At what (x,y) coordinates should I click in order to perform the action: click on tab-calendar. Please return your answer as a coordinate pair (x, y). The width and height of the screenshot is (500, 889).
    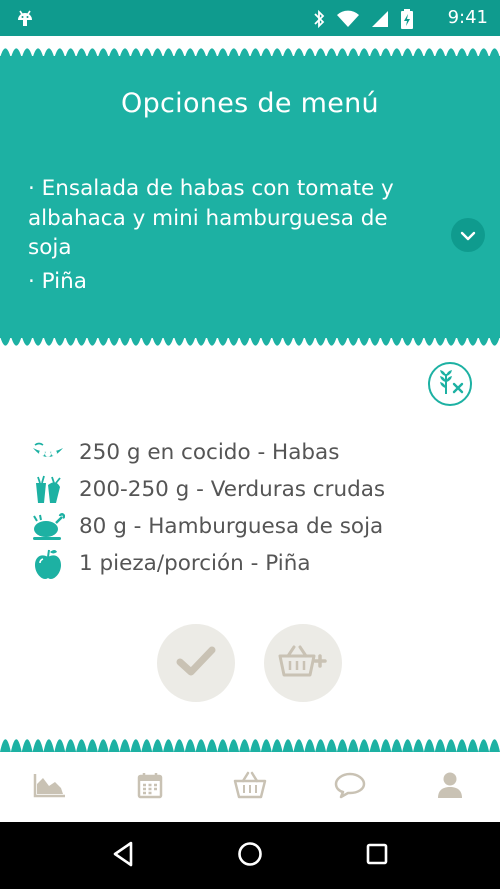
    Looking at the image, I should click on (150, 787).